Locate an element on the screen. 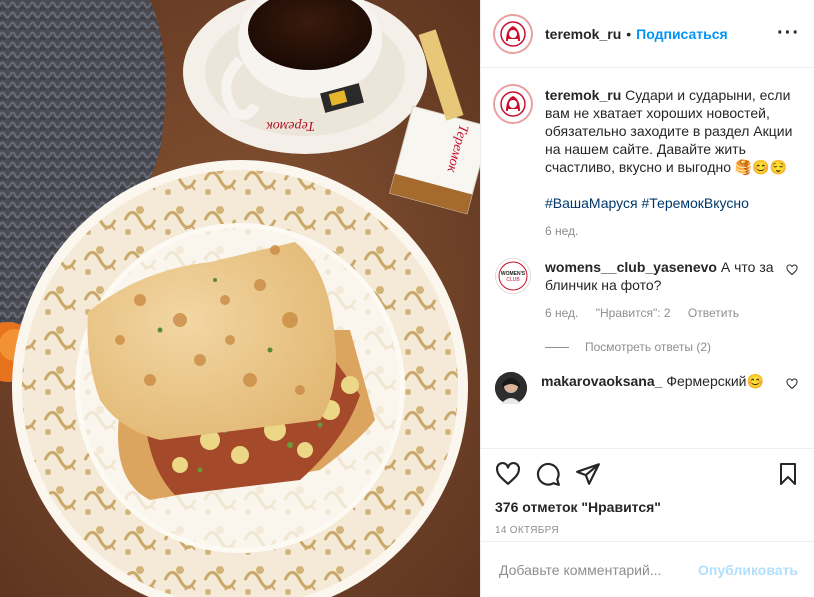 The width and height of the screenshot is (814, 597). header-username: teremok_ru is located at coordinates (583, 34).